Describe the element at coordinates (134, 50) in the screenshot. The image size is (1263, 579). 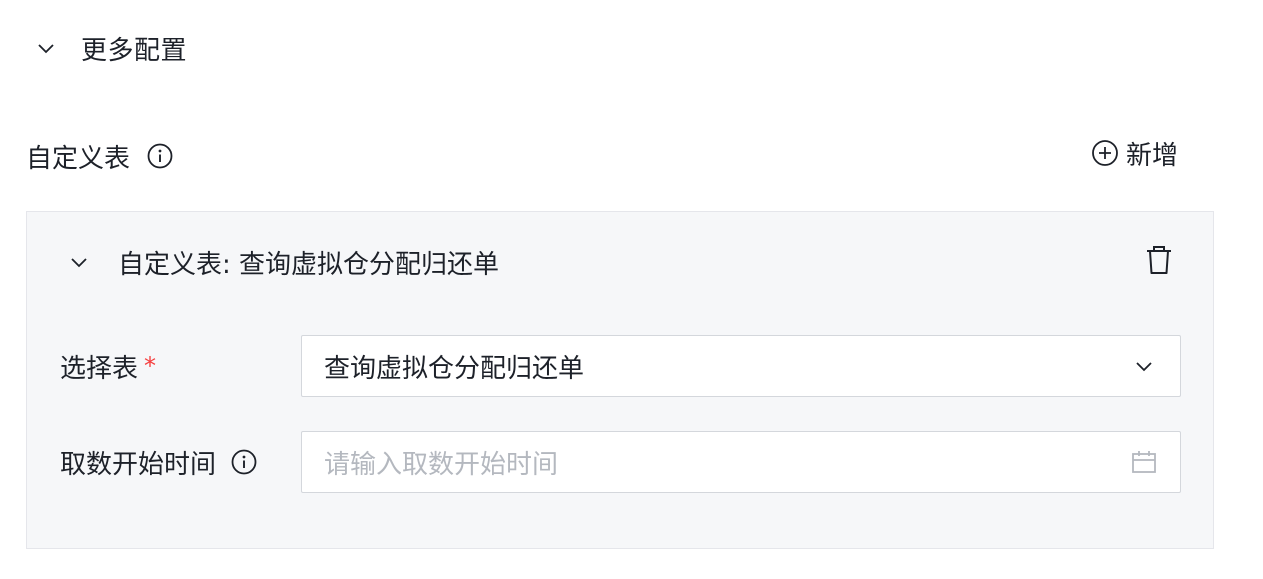
I see `more-config-title: 更多配置` at that location.